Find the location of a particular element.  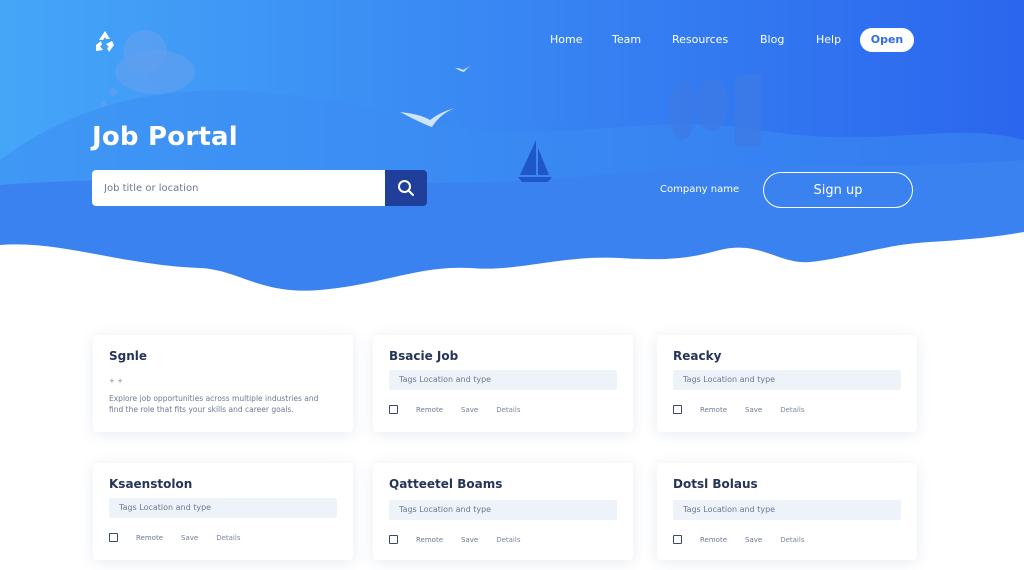

card-title: Reacky is located at coordinates (697, 356).